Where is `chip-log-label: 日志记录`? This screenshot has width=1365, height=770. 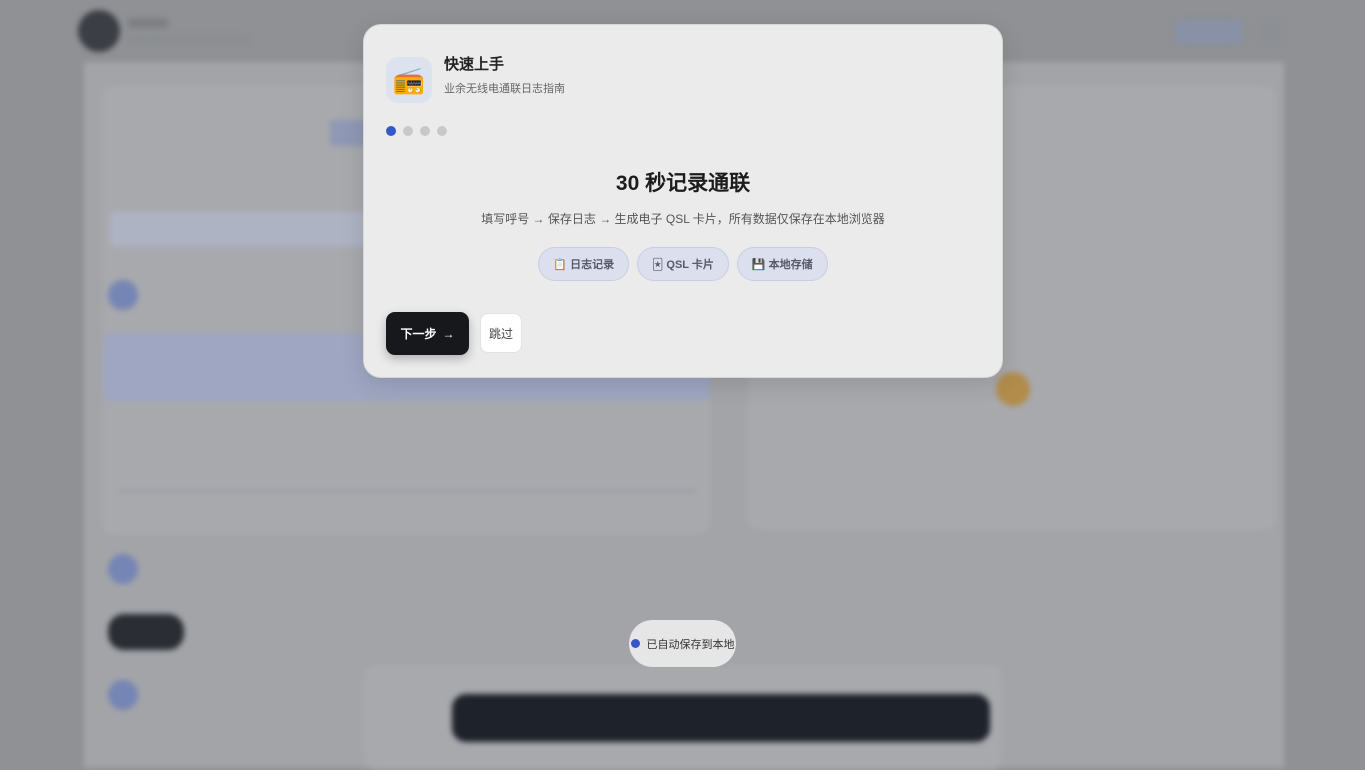 chip-log-label: 日志记录 is located at coordinates (592, 265).